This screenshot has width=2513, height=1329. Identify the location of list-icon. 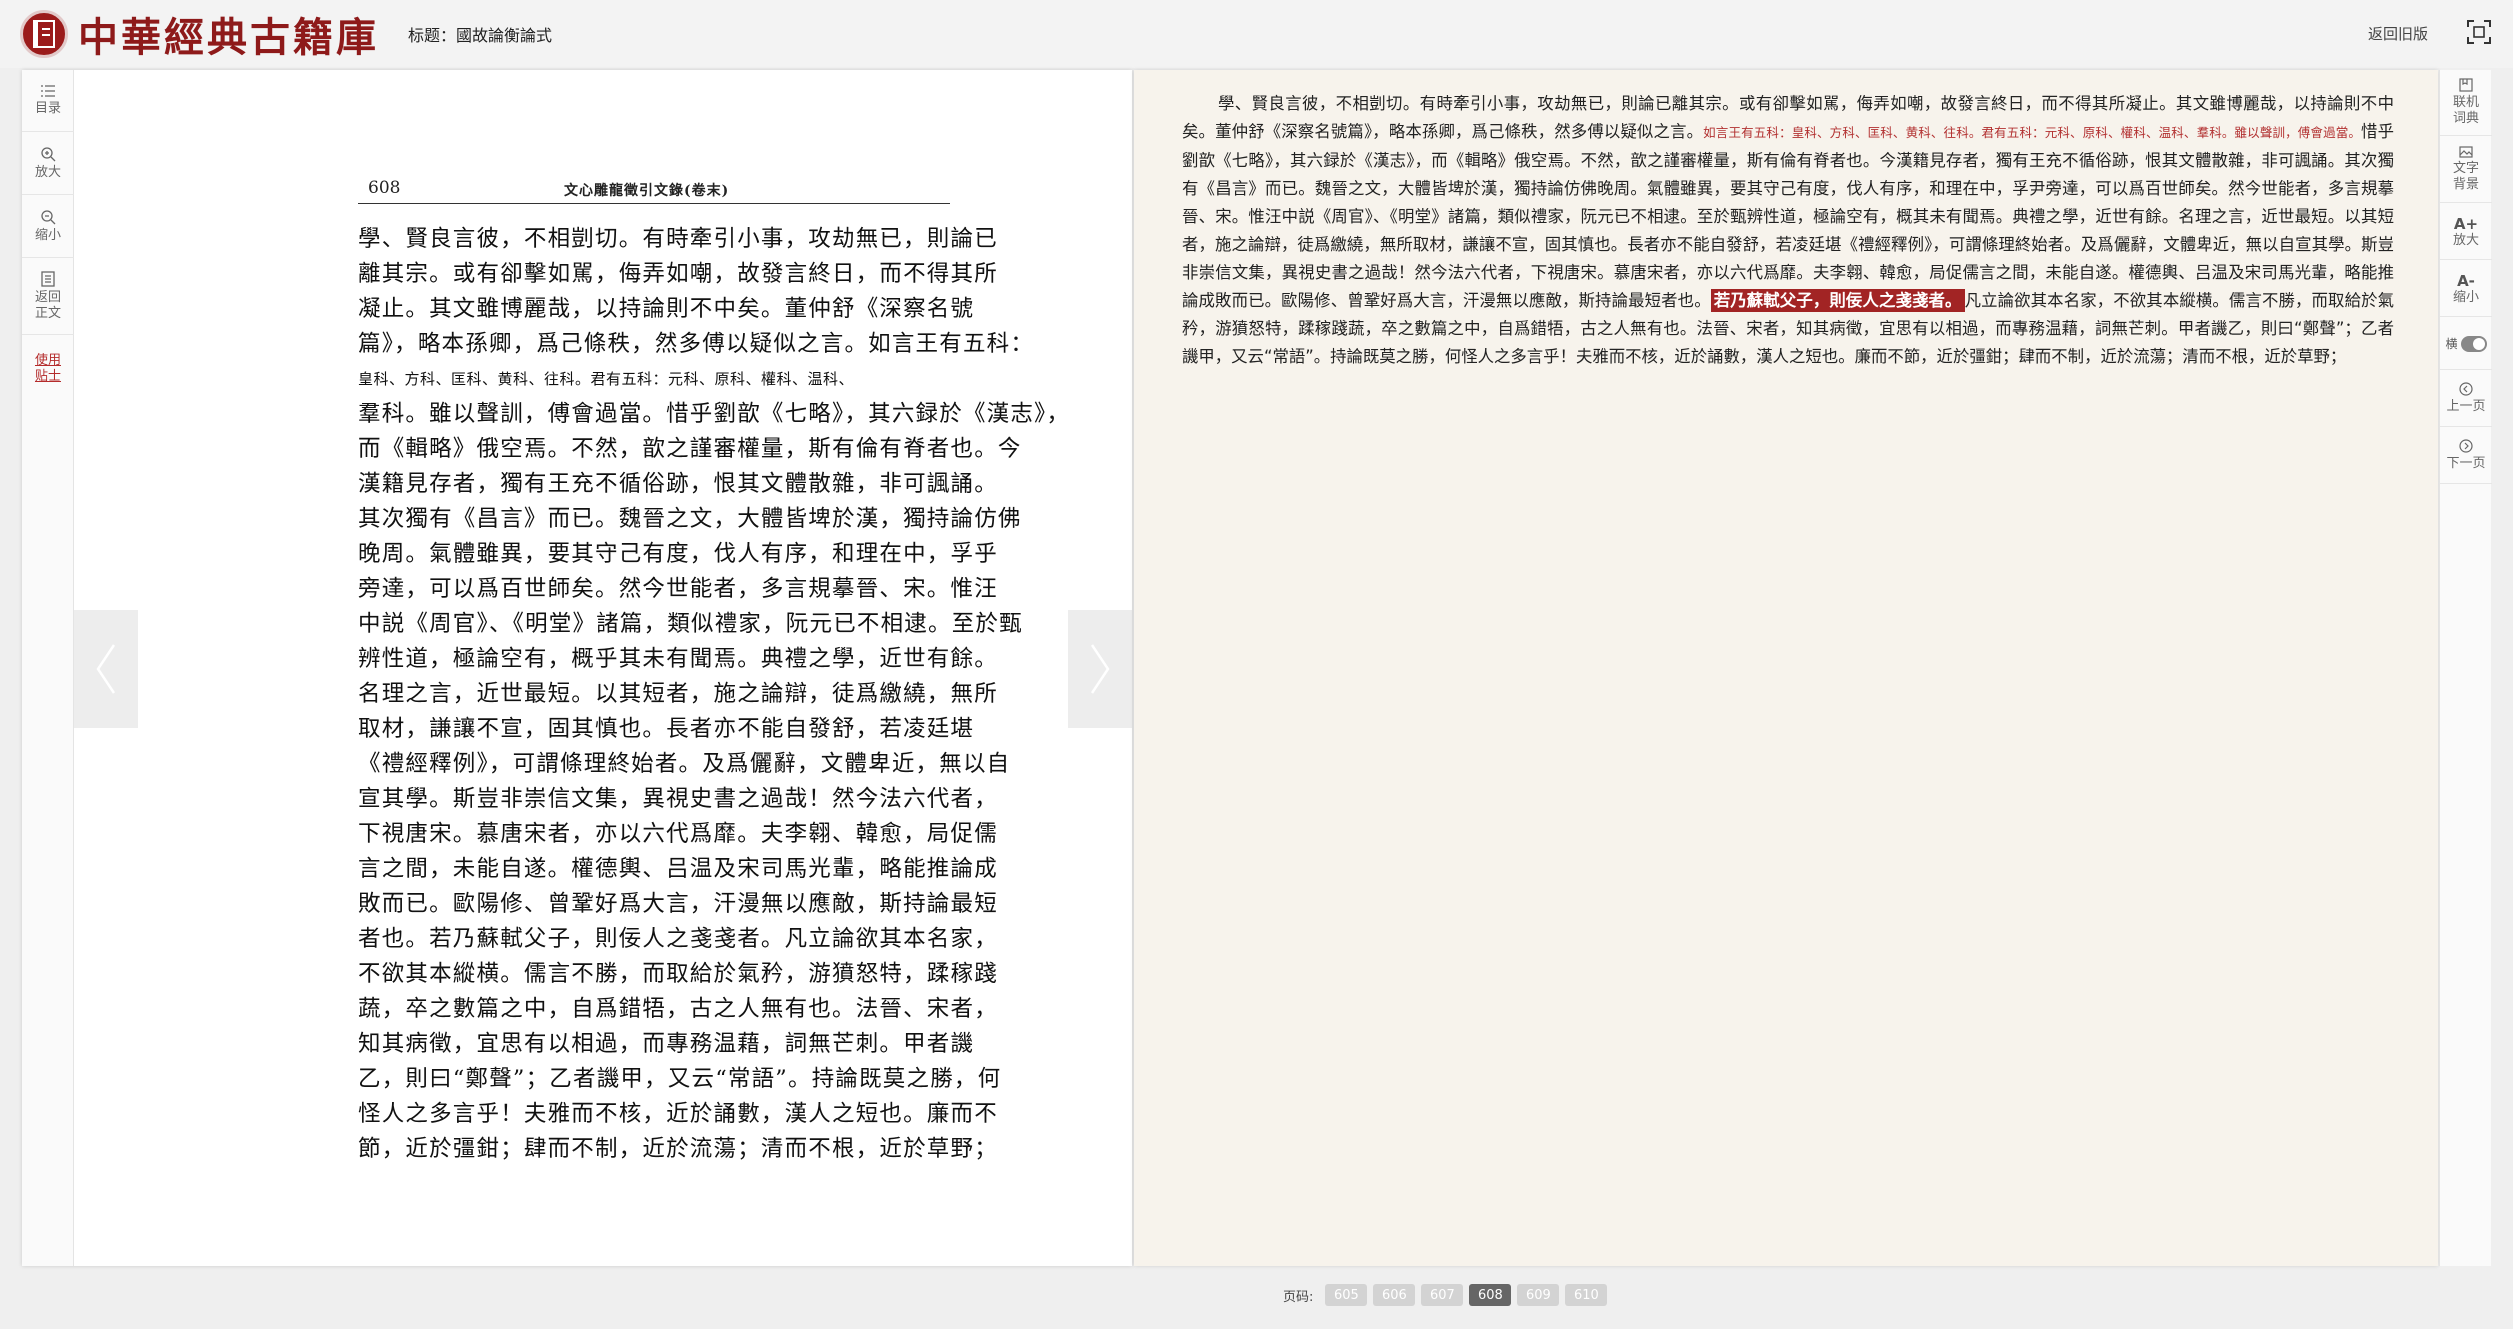
(48, 91).